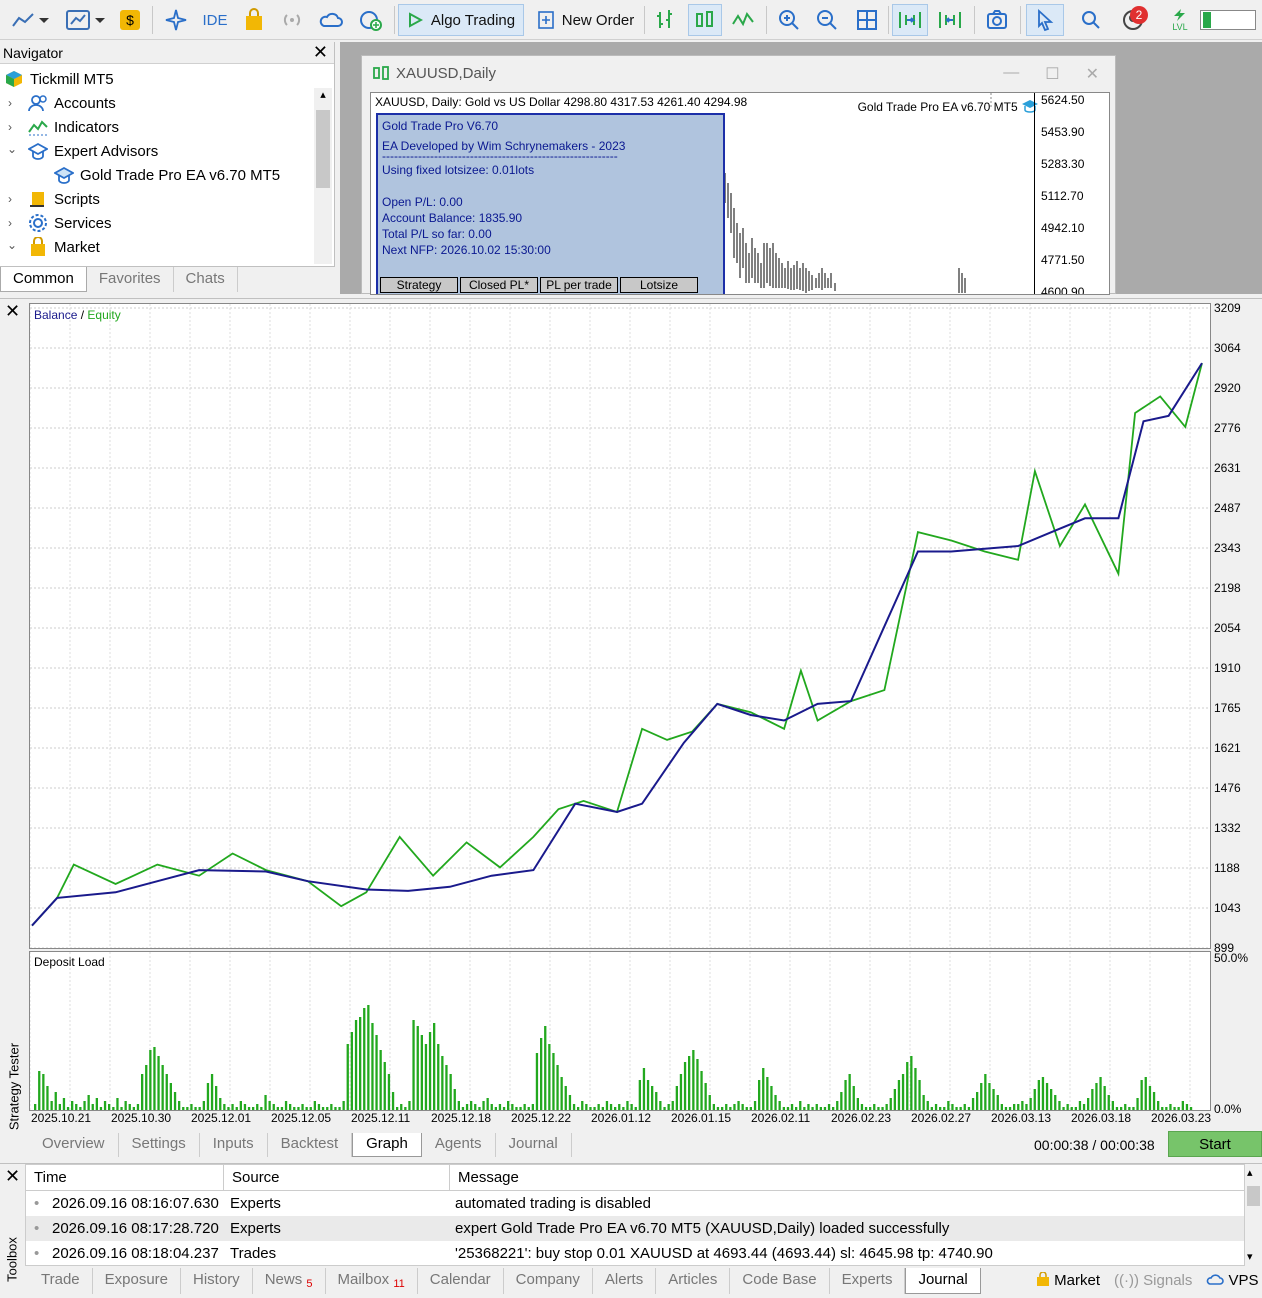 Image resolution: width=1262 pixels, height=1298 pixels. I want to click on templates-button, so click(86, 20).